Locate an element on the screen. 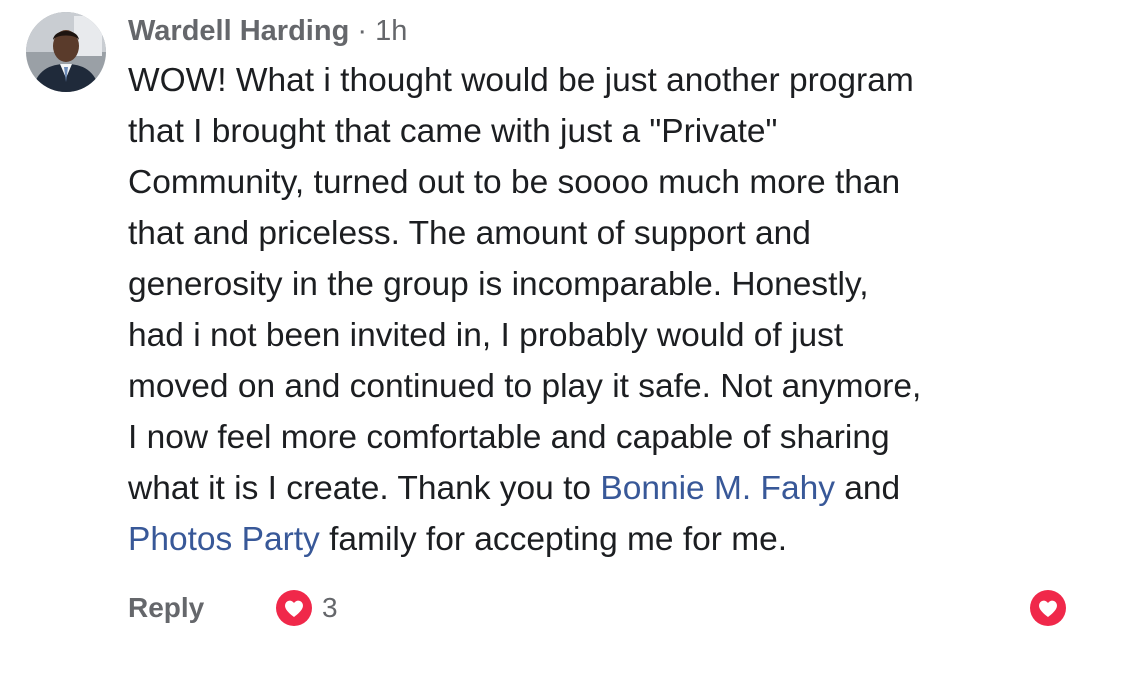 The width and height of the screenshot is (1144, 680). reaction-summary: 3 is located at coordinates (306, 608).